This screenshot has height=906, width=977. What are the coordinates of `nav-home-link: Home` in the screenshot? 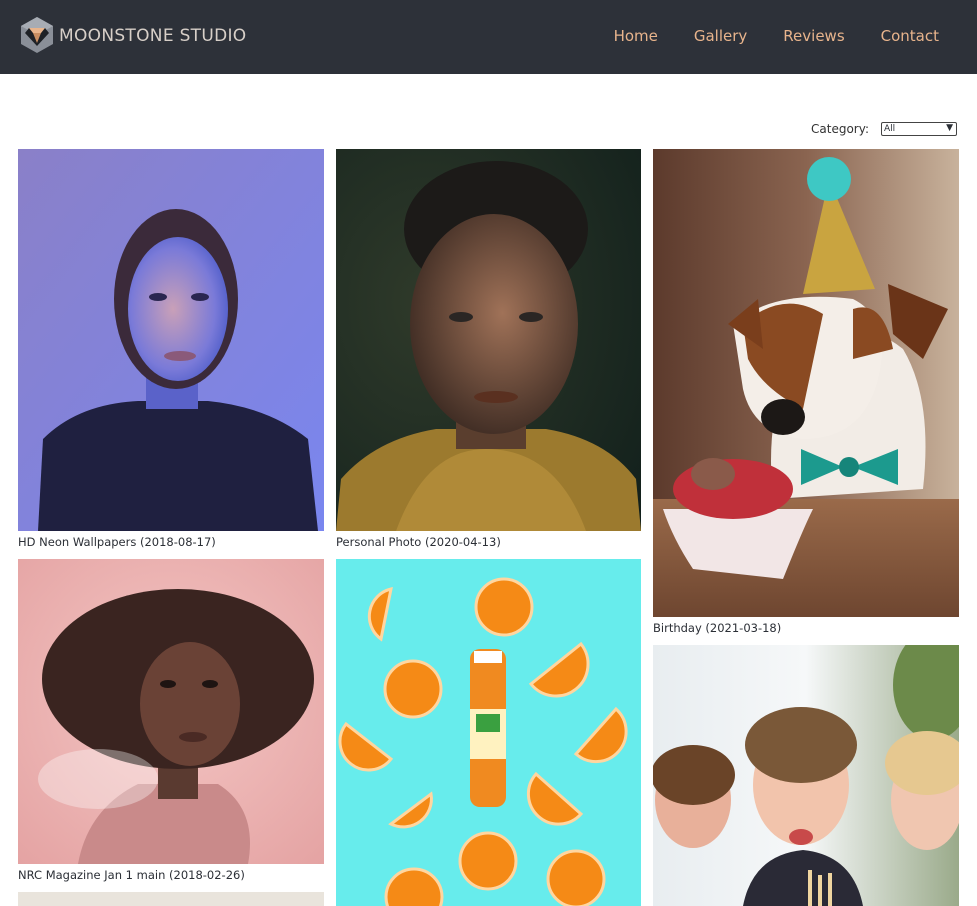 It's located at (636, 36).